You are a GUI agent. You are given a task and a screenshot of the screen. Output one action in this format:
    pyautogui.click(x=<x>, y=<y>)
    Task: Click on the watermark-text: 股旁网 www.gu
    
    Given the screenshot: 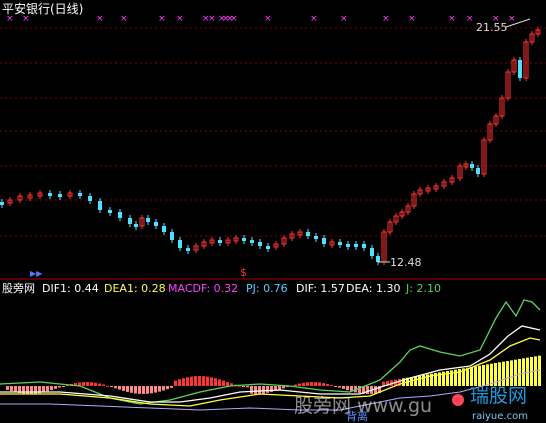 What is the action you would take?
    pyautogui.click(x=363, y=406)
    